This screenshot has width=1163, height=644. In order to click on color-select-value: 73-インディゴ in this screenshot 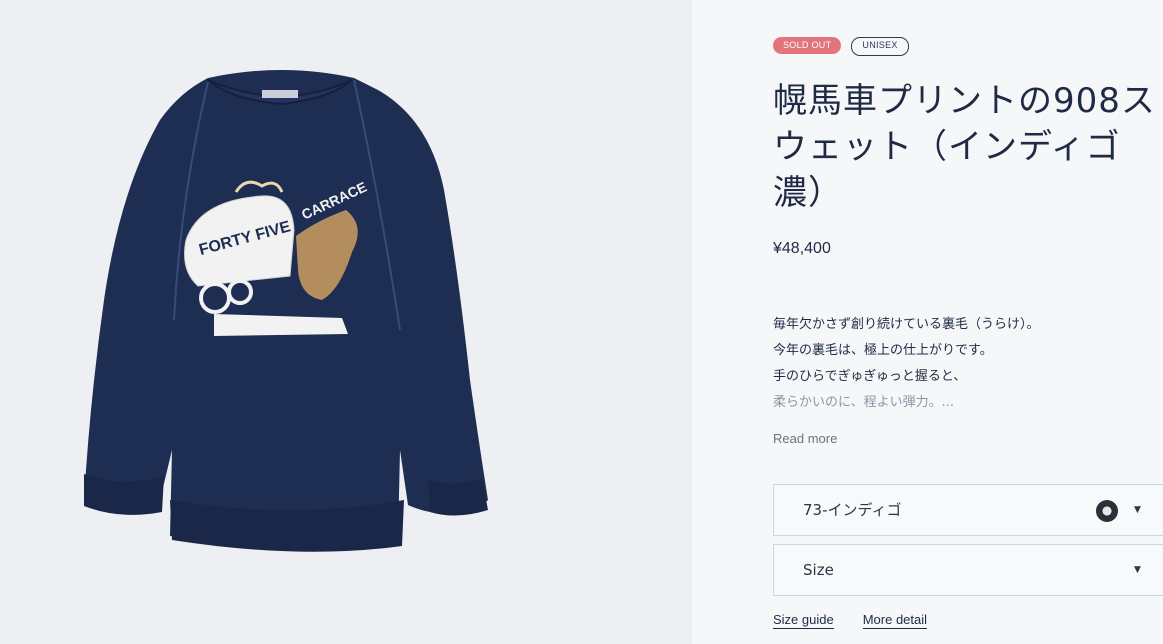, I will do `click(852, 510)`.